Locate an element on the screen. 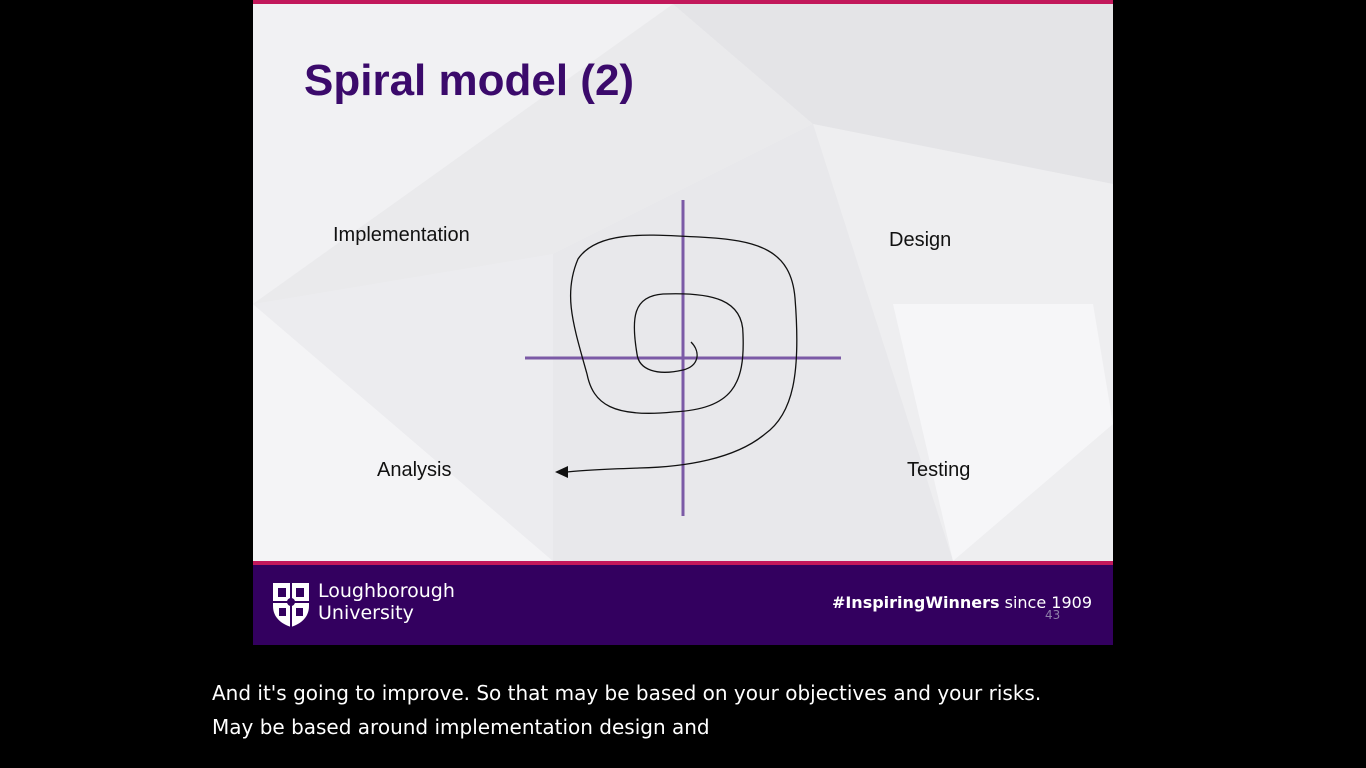 This screenshot has height=768, width=1366. quadrant-label-implementation: Implementation is located at coordinates (401, 235).